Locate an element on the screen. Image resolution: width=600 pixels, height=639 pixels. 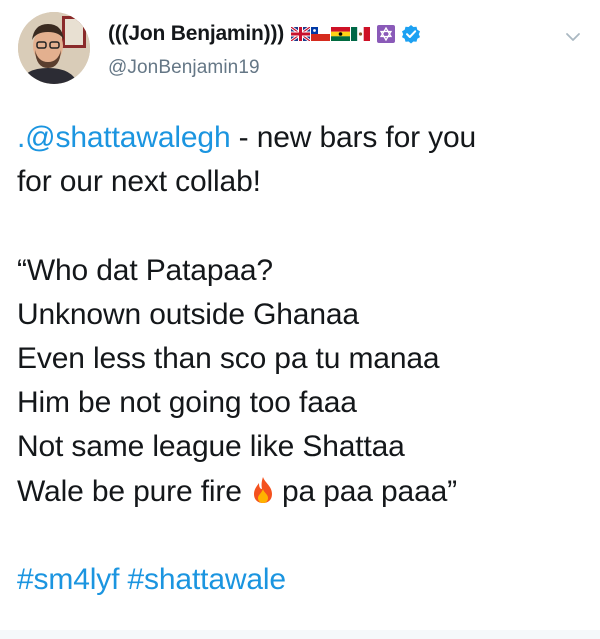
ghana-flag-icon is located at coordinates (341, 34).